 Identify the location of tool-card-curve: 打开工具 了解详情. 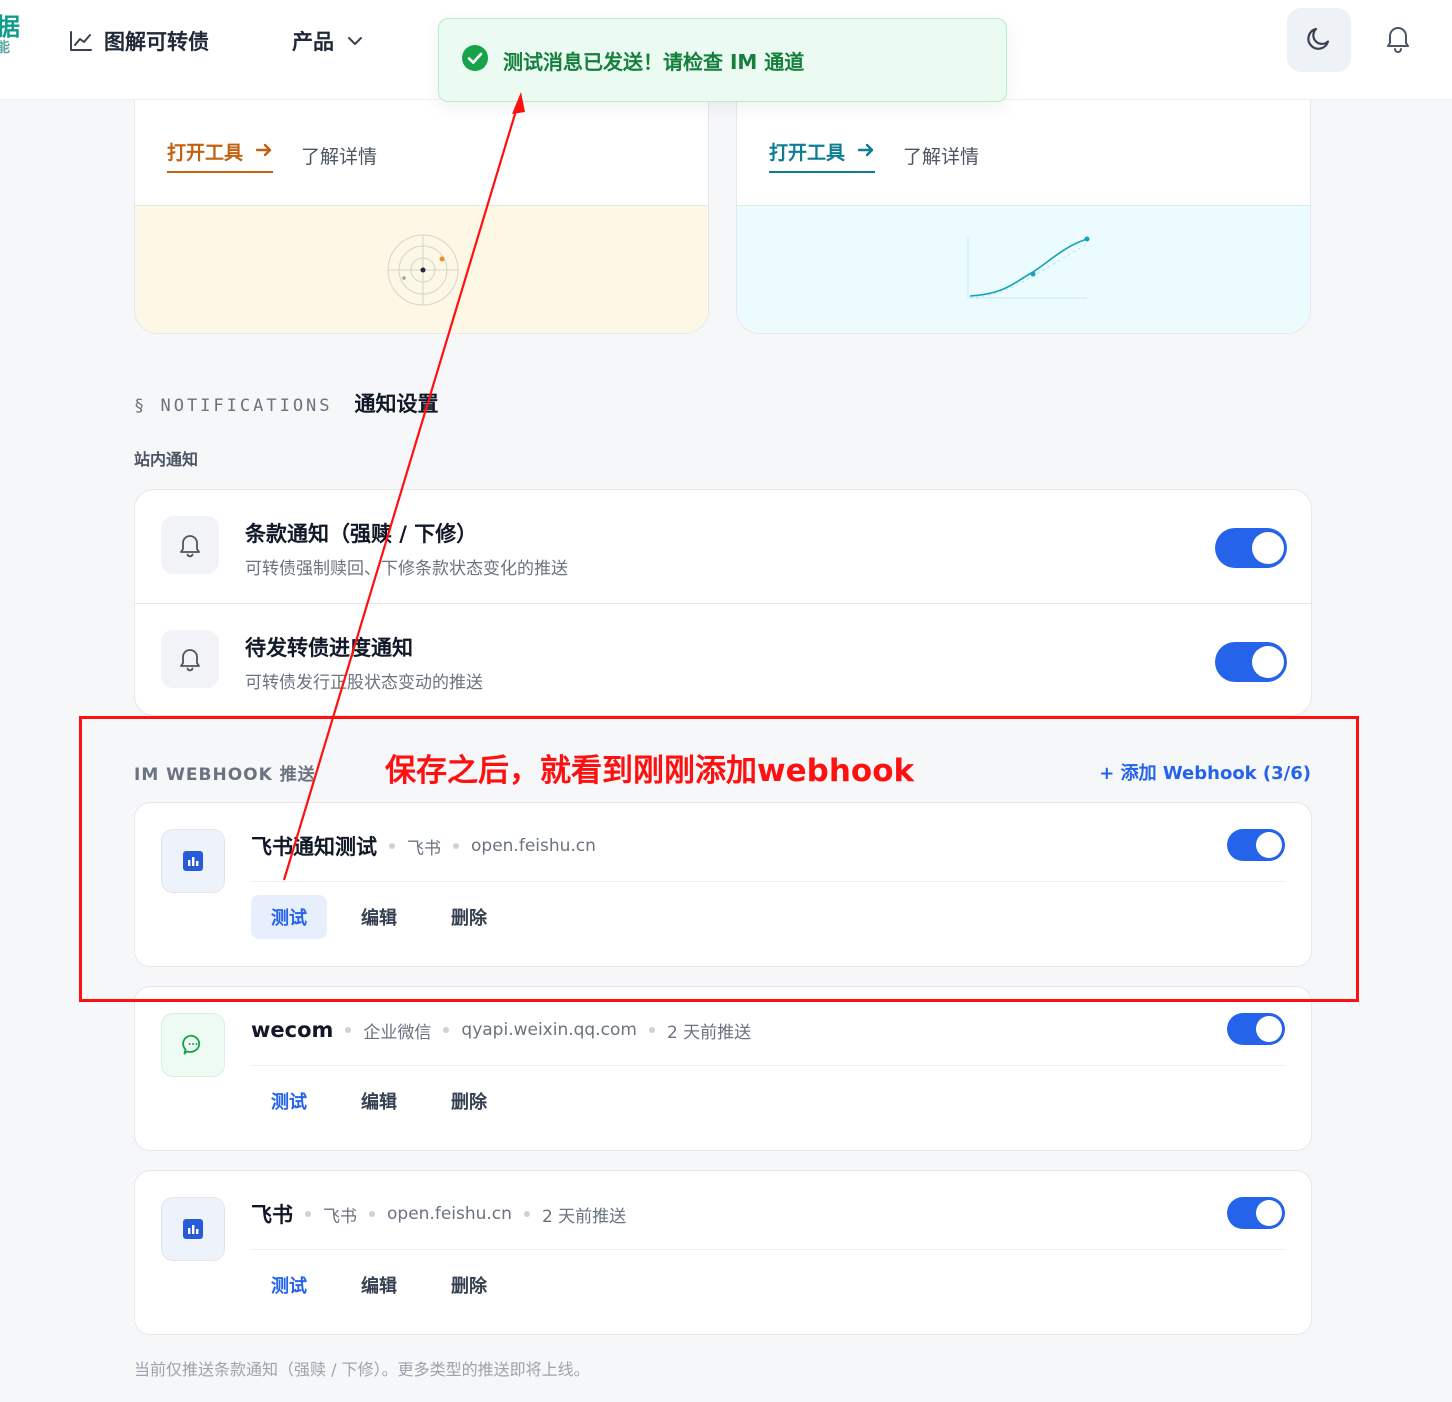
(1023, 217).